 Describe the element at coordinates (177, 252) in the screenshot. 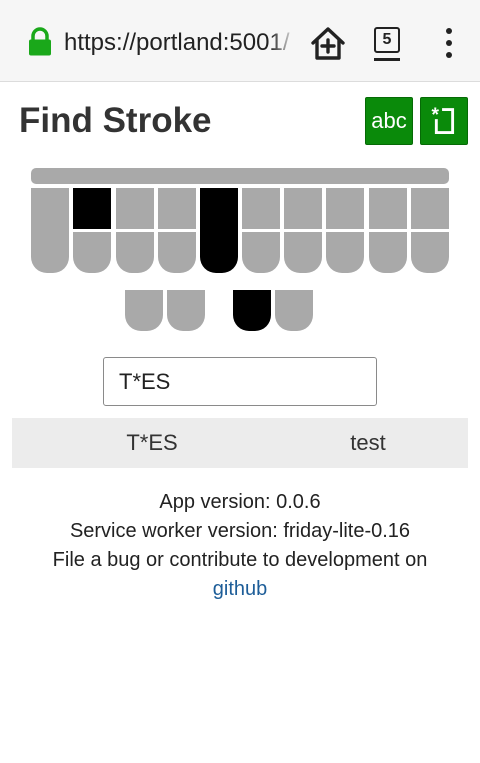

I see `steno-key-R-left` at that location.